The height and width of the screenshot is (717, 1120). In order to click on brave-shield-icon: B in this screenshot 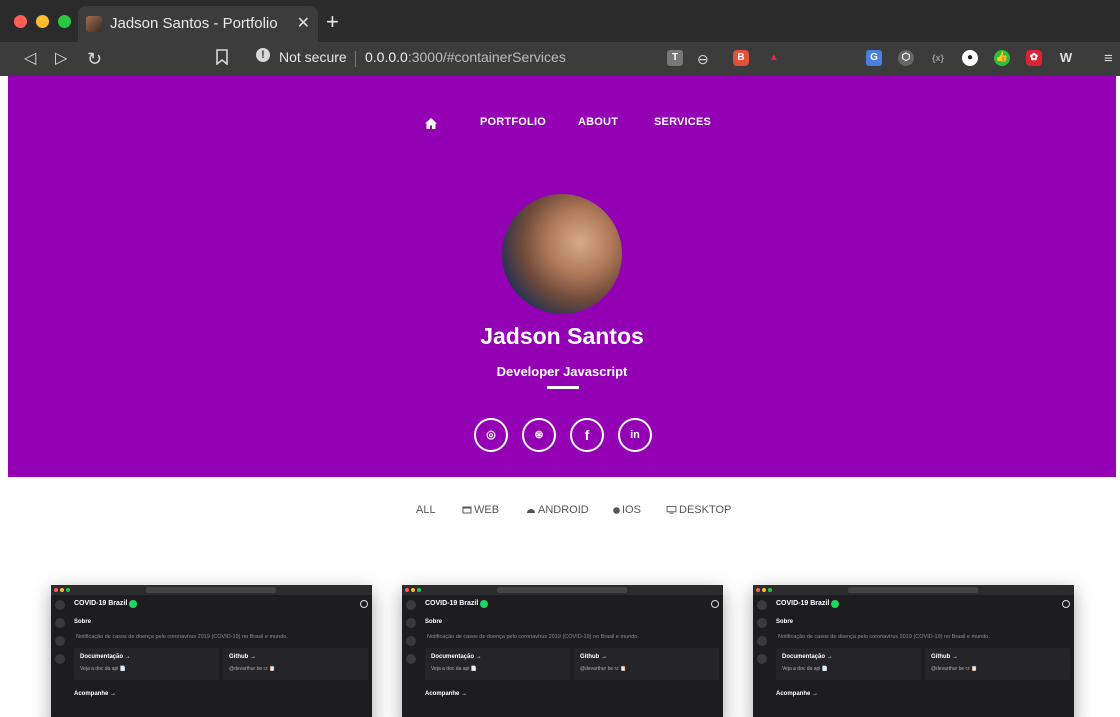, I will do `click(741, 58)`.